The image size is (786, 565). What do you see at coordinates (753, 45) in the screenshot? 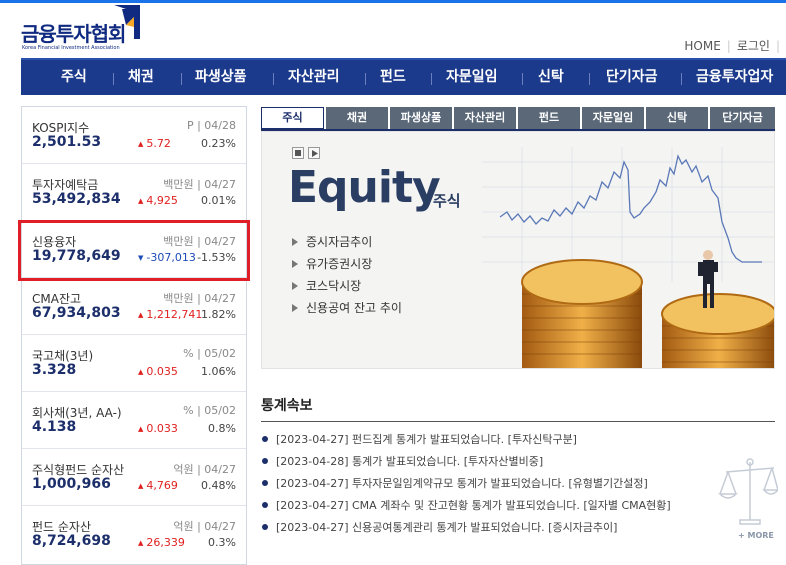
I see `login-link: 로그인` at bounding box center [753, 45].